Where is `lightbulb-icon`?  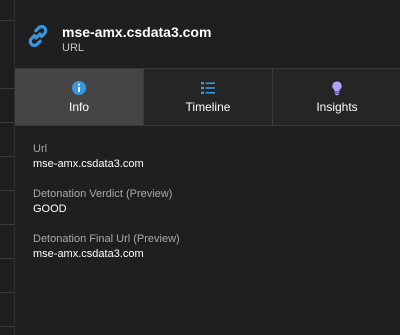
lightbulb-icon is located at coordinates (337, 88).